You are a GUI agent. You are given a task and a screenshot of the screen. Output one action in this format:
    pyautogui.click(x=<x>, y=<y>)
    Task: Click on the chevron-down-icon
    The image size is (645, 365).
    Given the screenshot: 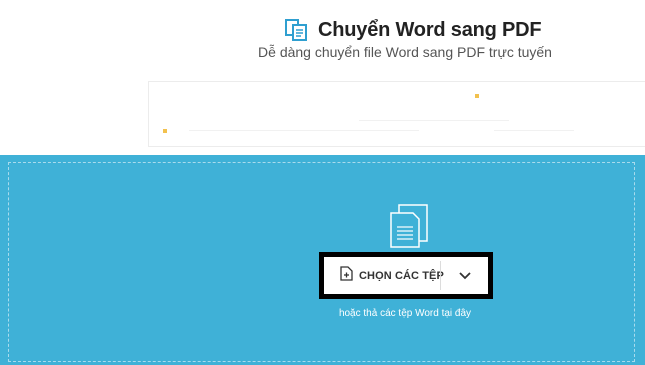 What is the action you would take?
    pyautogui.click(x=464, y=276)
    